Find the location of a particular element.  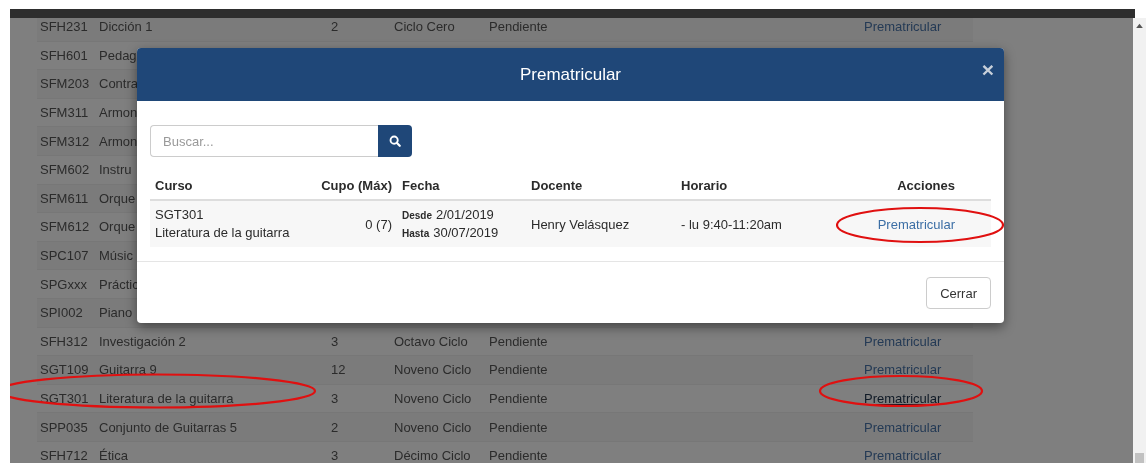

scrollbar-thumb is located at coordinates (1139, 458).